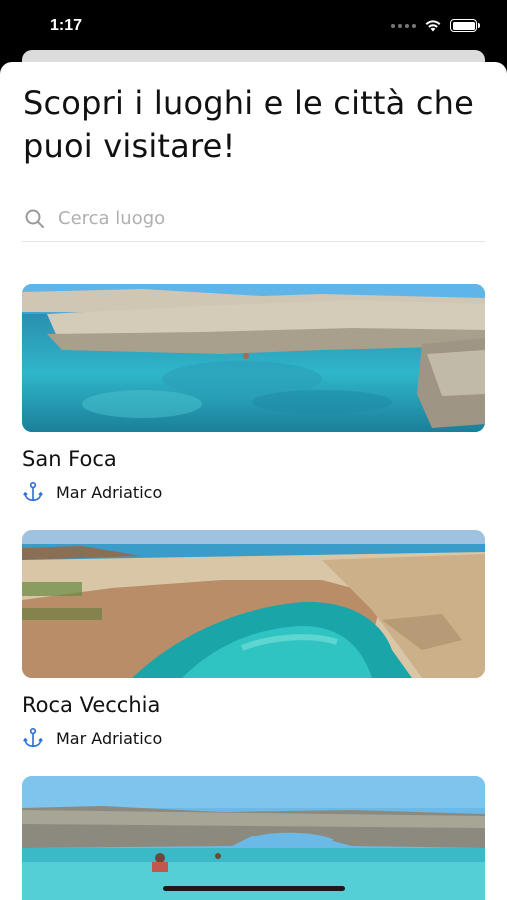  I want to click on search-icon, so click(34, 218).